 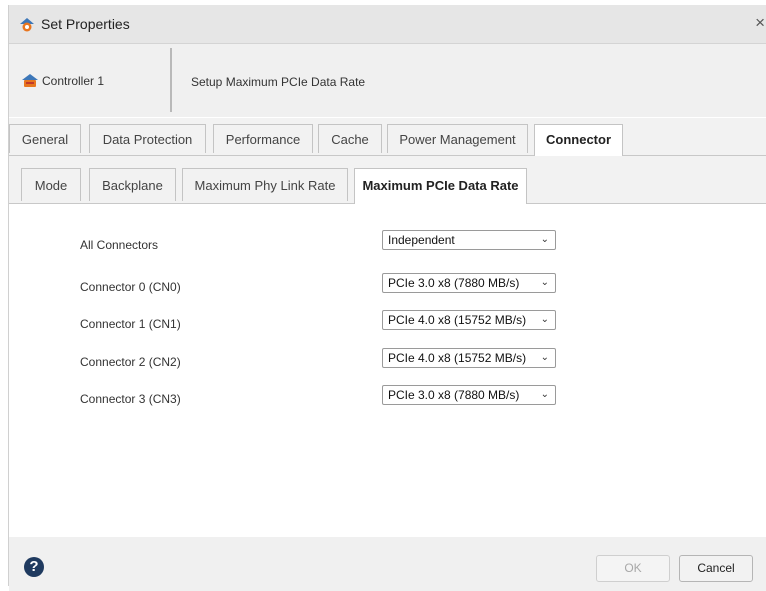 I want to click on connector-2-value: PCIe 4.0 x8 (15752 MB/s), so click(x=457, y=358).